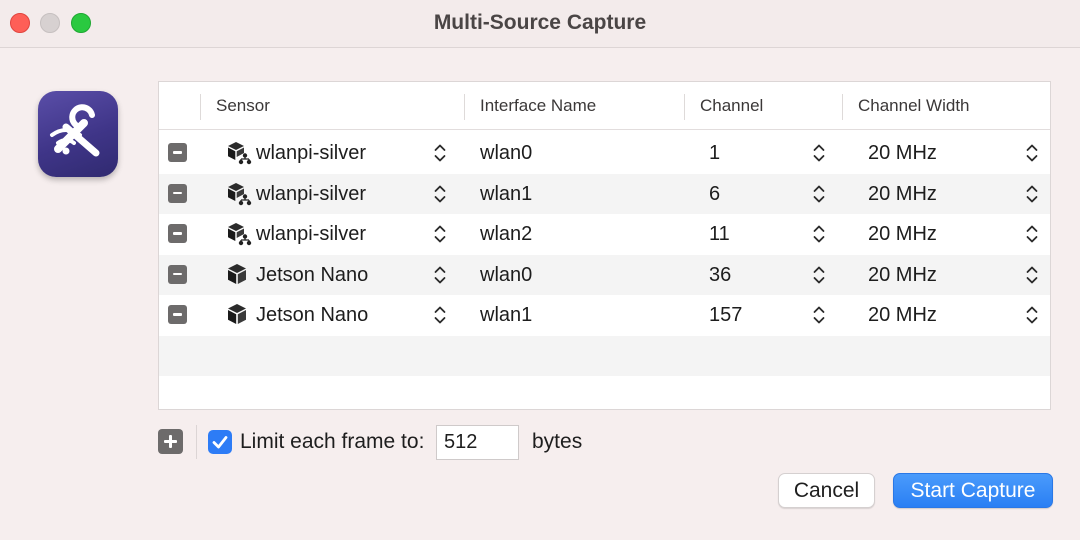  What do you see at coordinates (477, 442) in the screenshot?
I see `frame-size-input` at bounding box center [477, 442].